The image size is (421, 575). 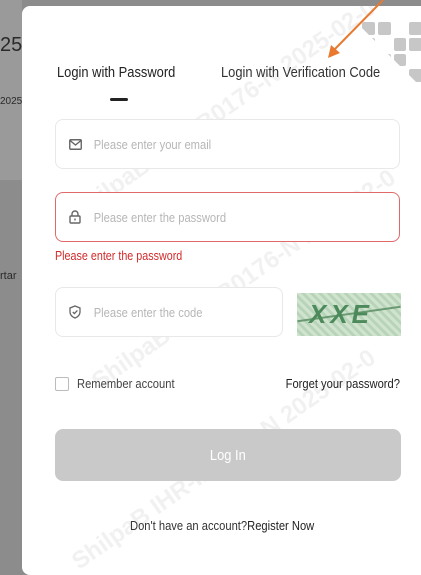 I want to click on login-button: Log In, so click(x=228, y=455).